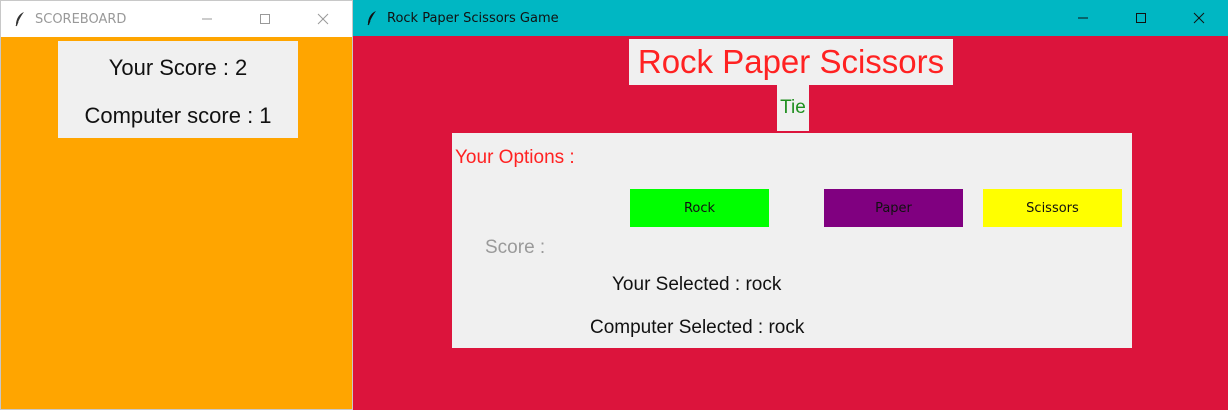 This screenshot has width=1228, height=410. I want to click on computer-selected-label: Computer Selected : rock, so click(697, 327).